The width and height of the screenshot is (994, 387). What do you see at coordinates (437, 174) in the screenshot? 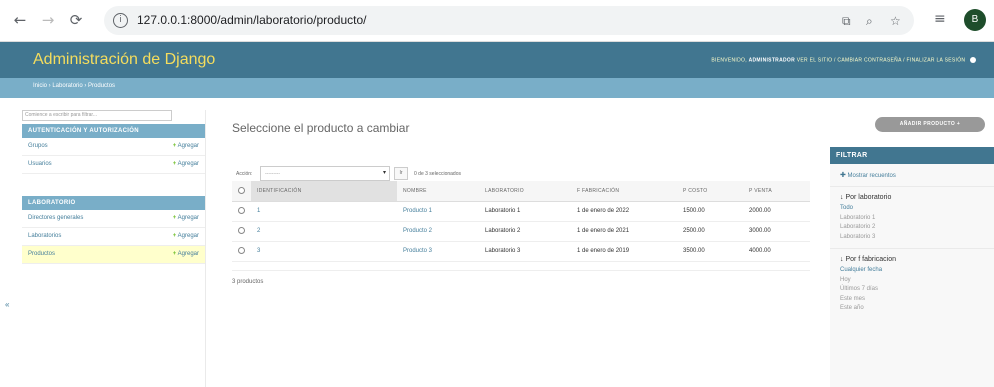
I see `selected-count: 0 de 3 seleccionados` at bounding box center [437, 174].